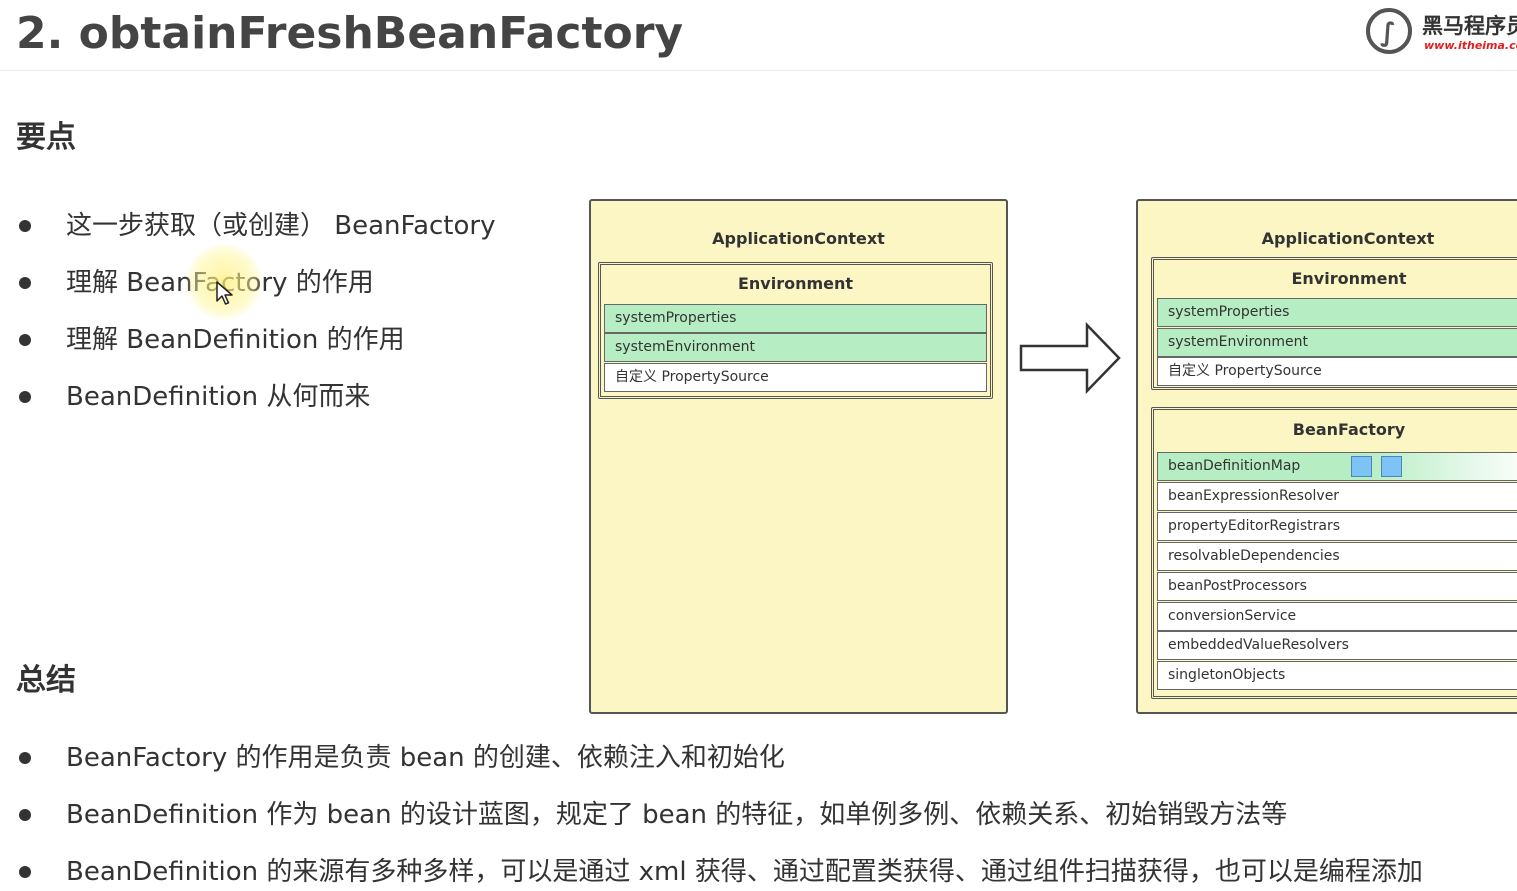 The width and height of the screenshot is (1517, 891). I want to click on page-title: 2. obtainFreshBeanFactory, so click(350, 33).